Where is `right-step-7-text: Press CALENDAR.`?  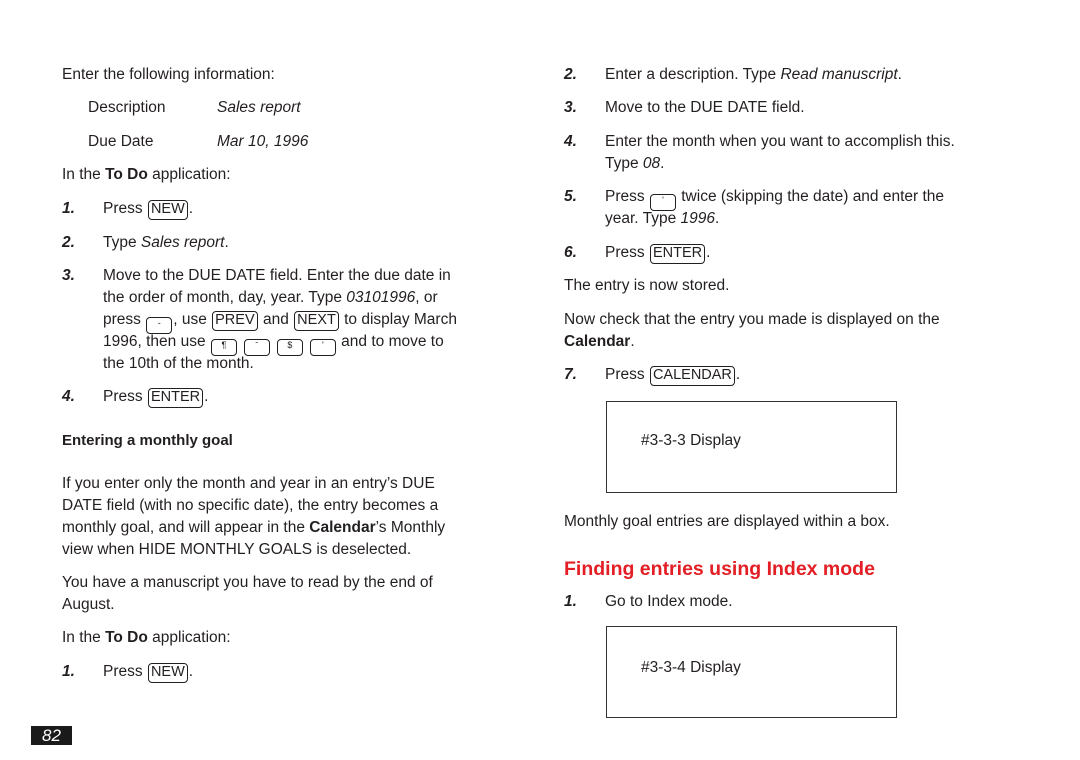 right-step-7-text: Press CALENDAR. is located at coordinates (672, 375).